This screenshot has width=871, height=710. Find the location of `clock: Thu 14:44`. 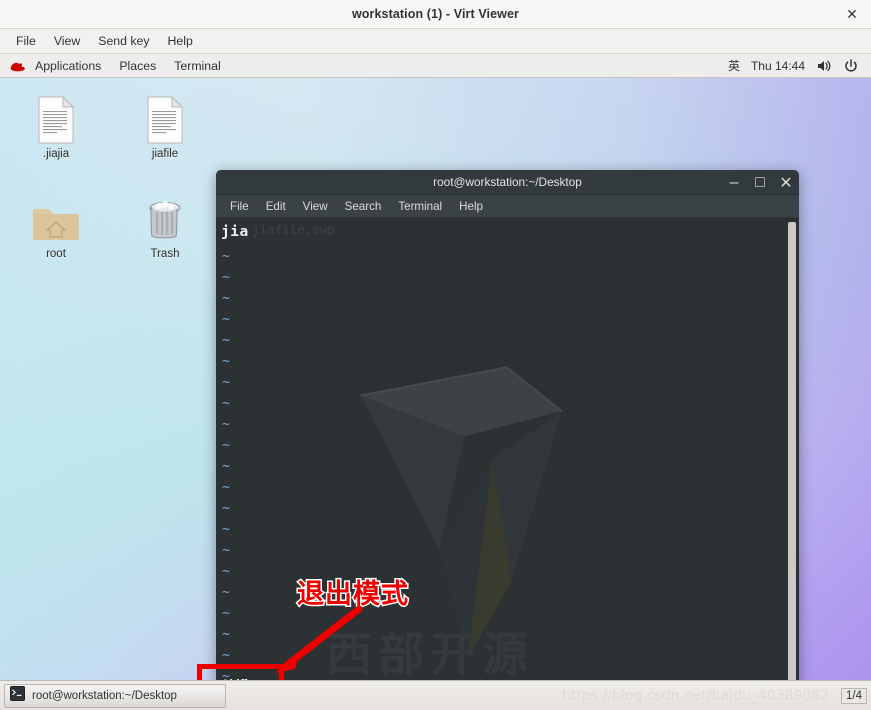

clock: Thu 14:44 is located at coordinates (778, 66).